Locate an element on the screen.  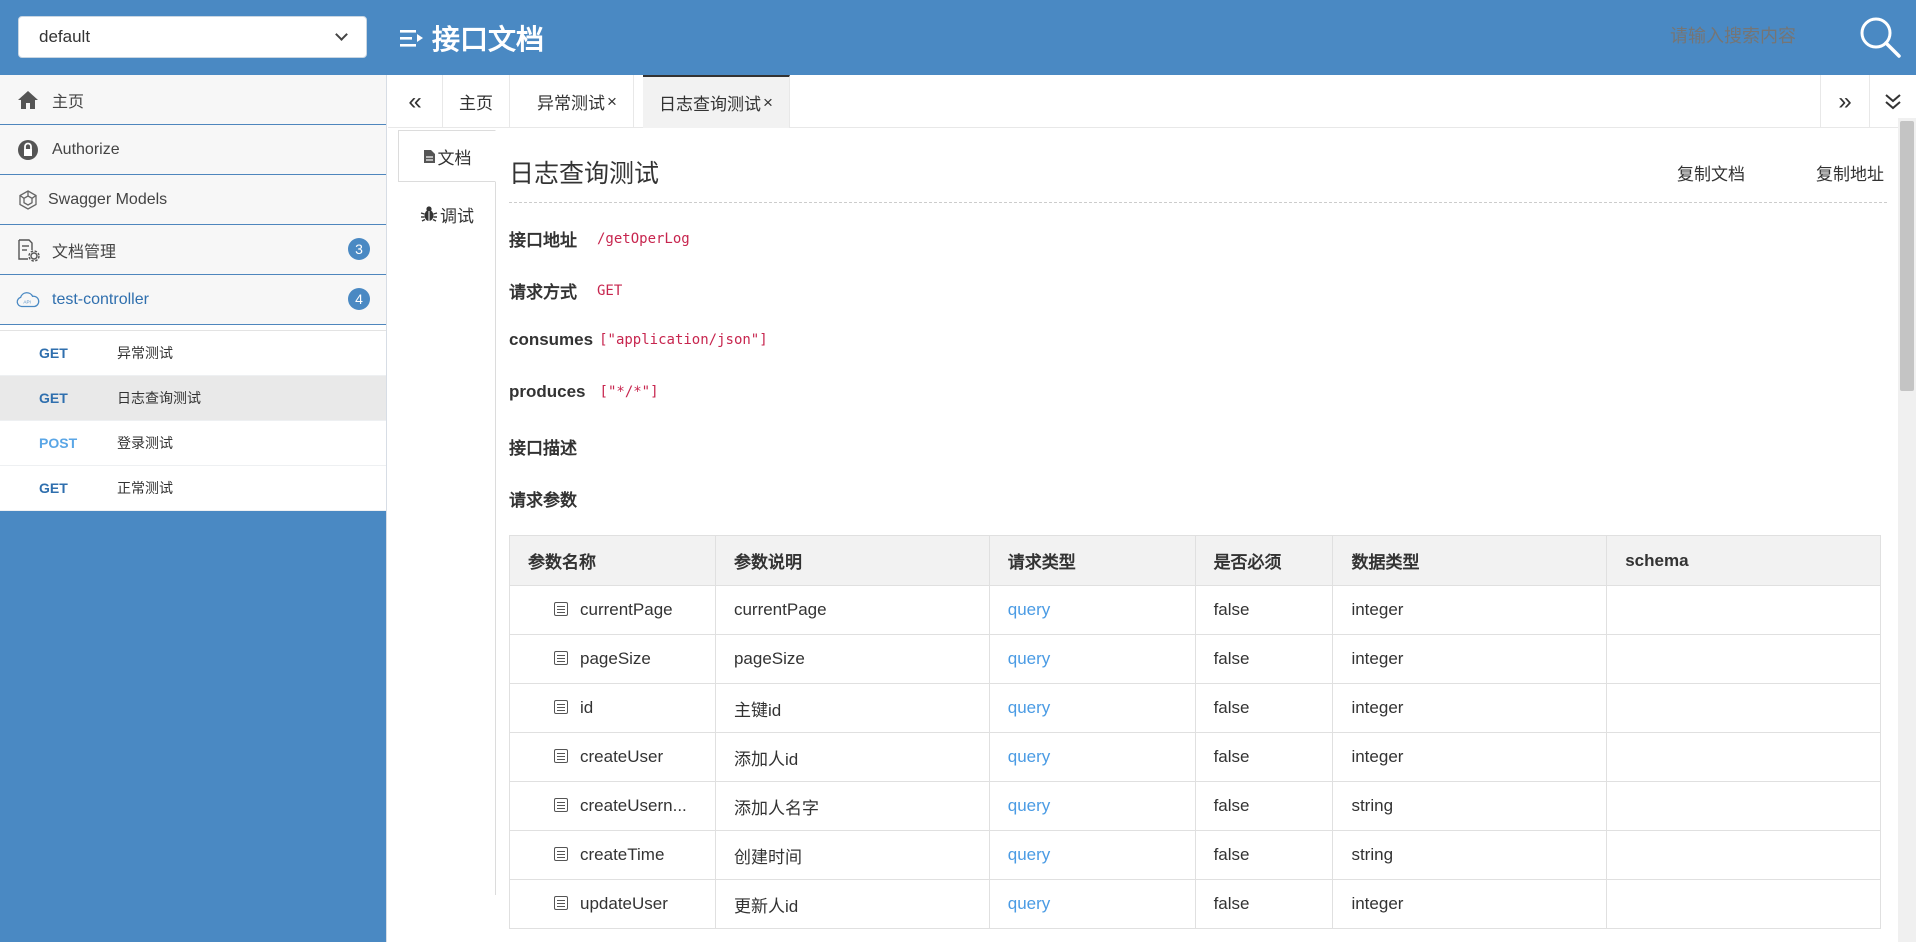
copy-doc-button: 复制文档 is located at coordinates (1711, 172).